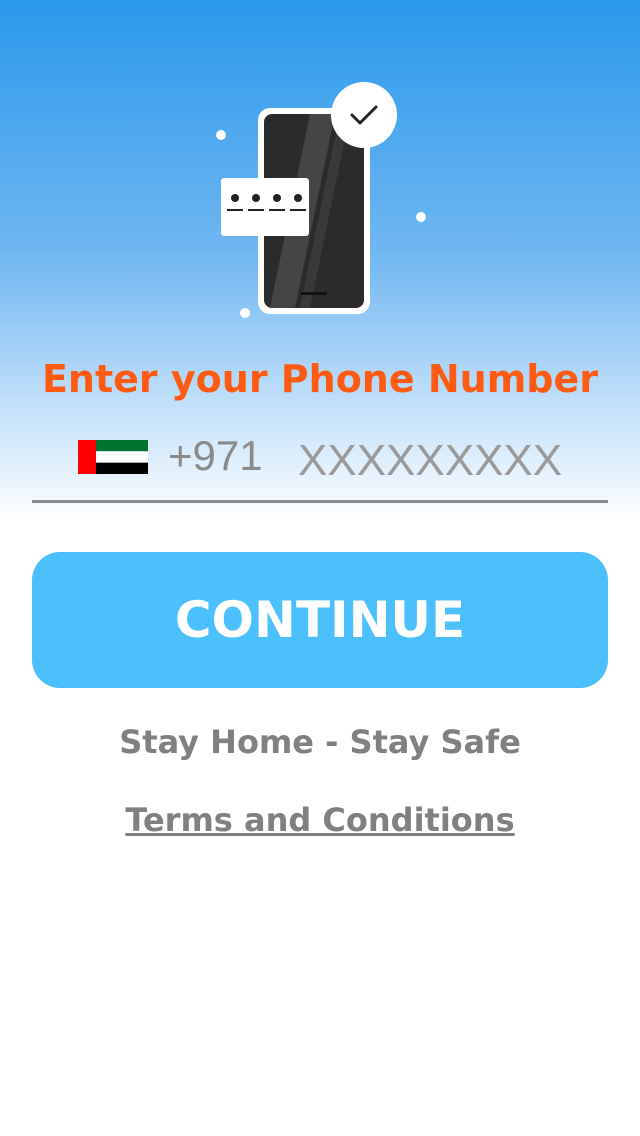 The width and height of the screenshot is (640, 1136). I want to click on uae-flag-icon, so click(113, 457).